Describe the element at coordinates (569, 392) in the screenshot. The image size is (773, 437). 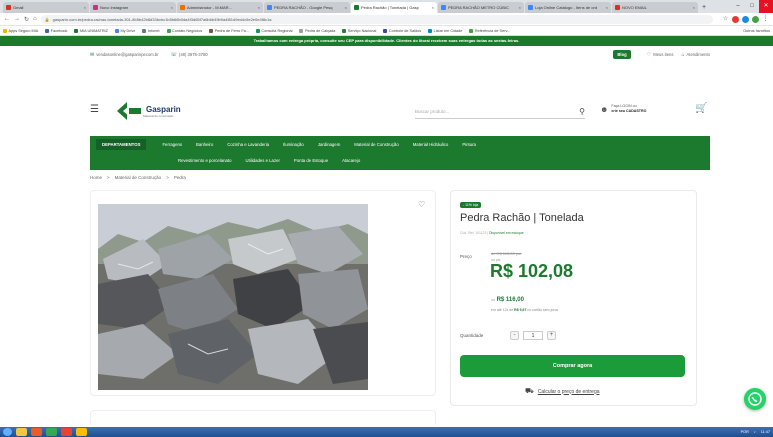
I see `shipping-link: Calcular o preço de entrega` at that location.